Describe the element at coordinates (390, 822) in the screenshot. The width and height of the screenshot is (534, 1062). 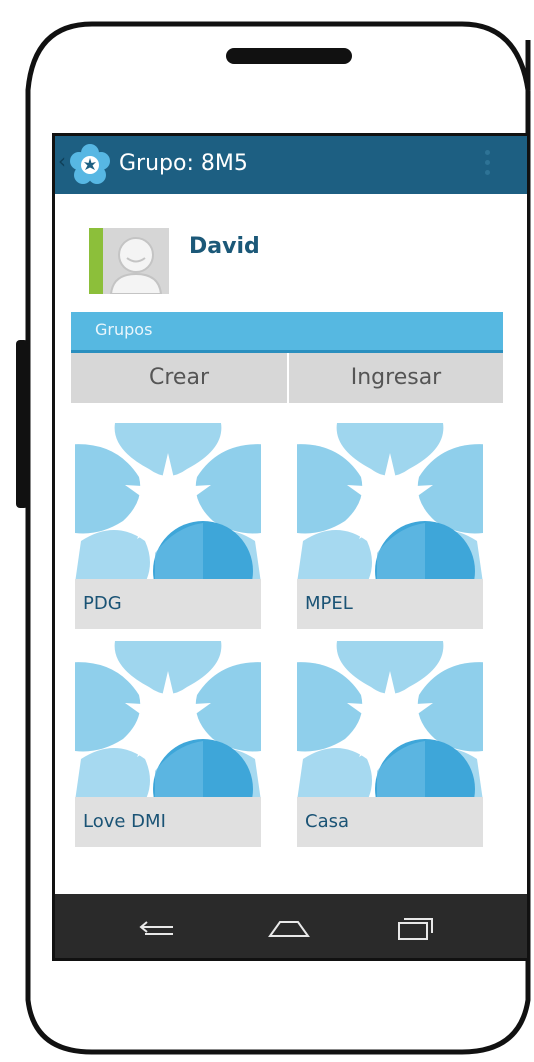
I see `group-card-label-bg: Casa` at that location.